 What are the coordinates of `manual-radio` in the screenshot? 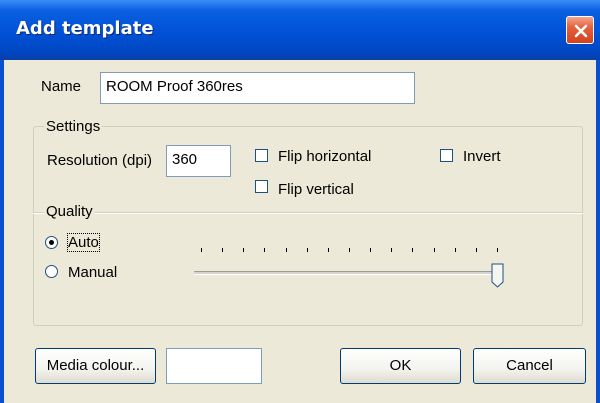 It's located at (51, 271).